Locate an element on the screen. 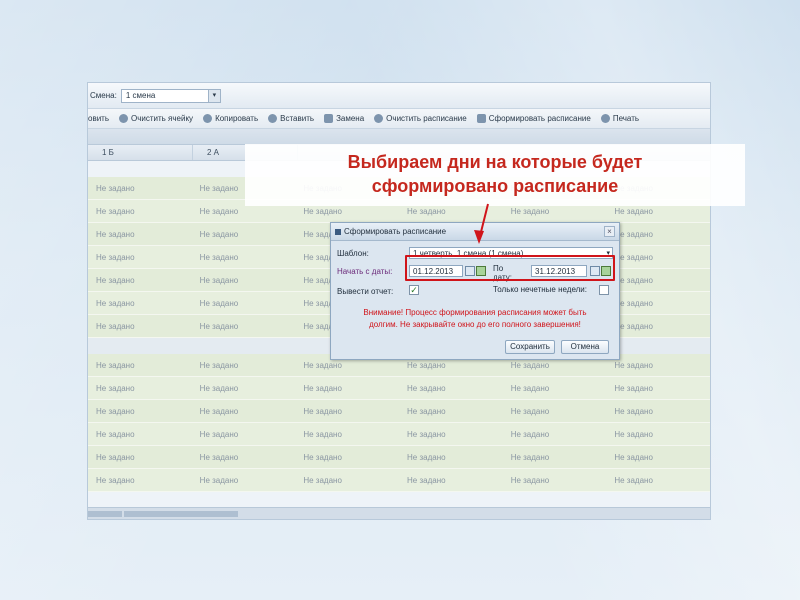  chevron-down-icon: ▾ is located at coordinates (213, 95).